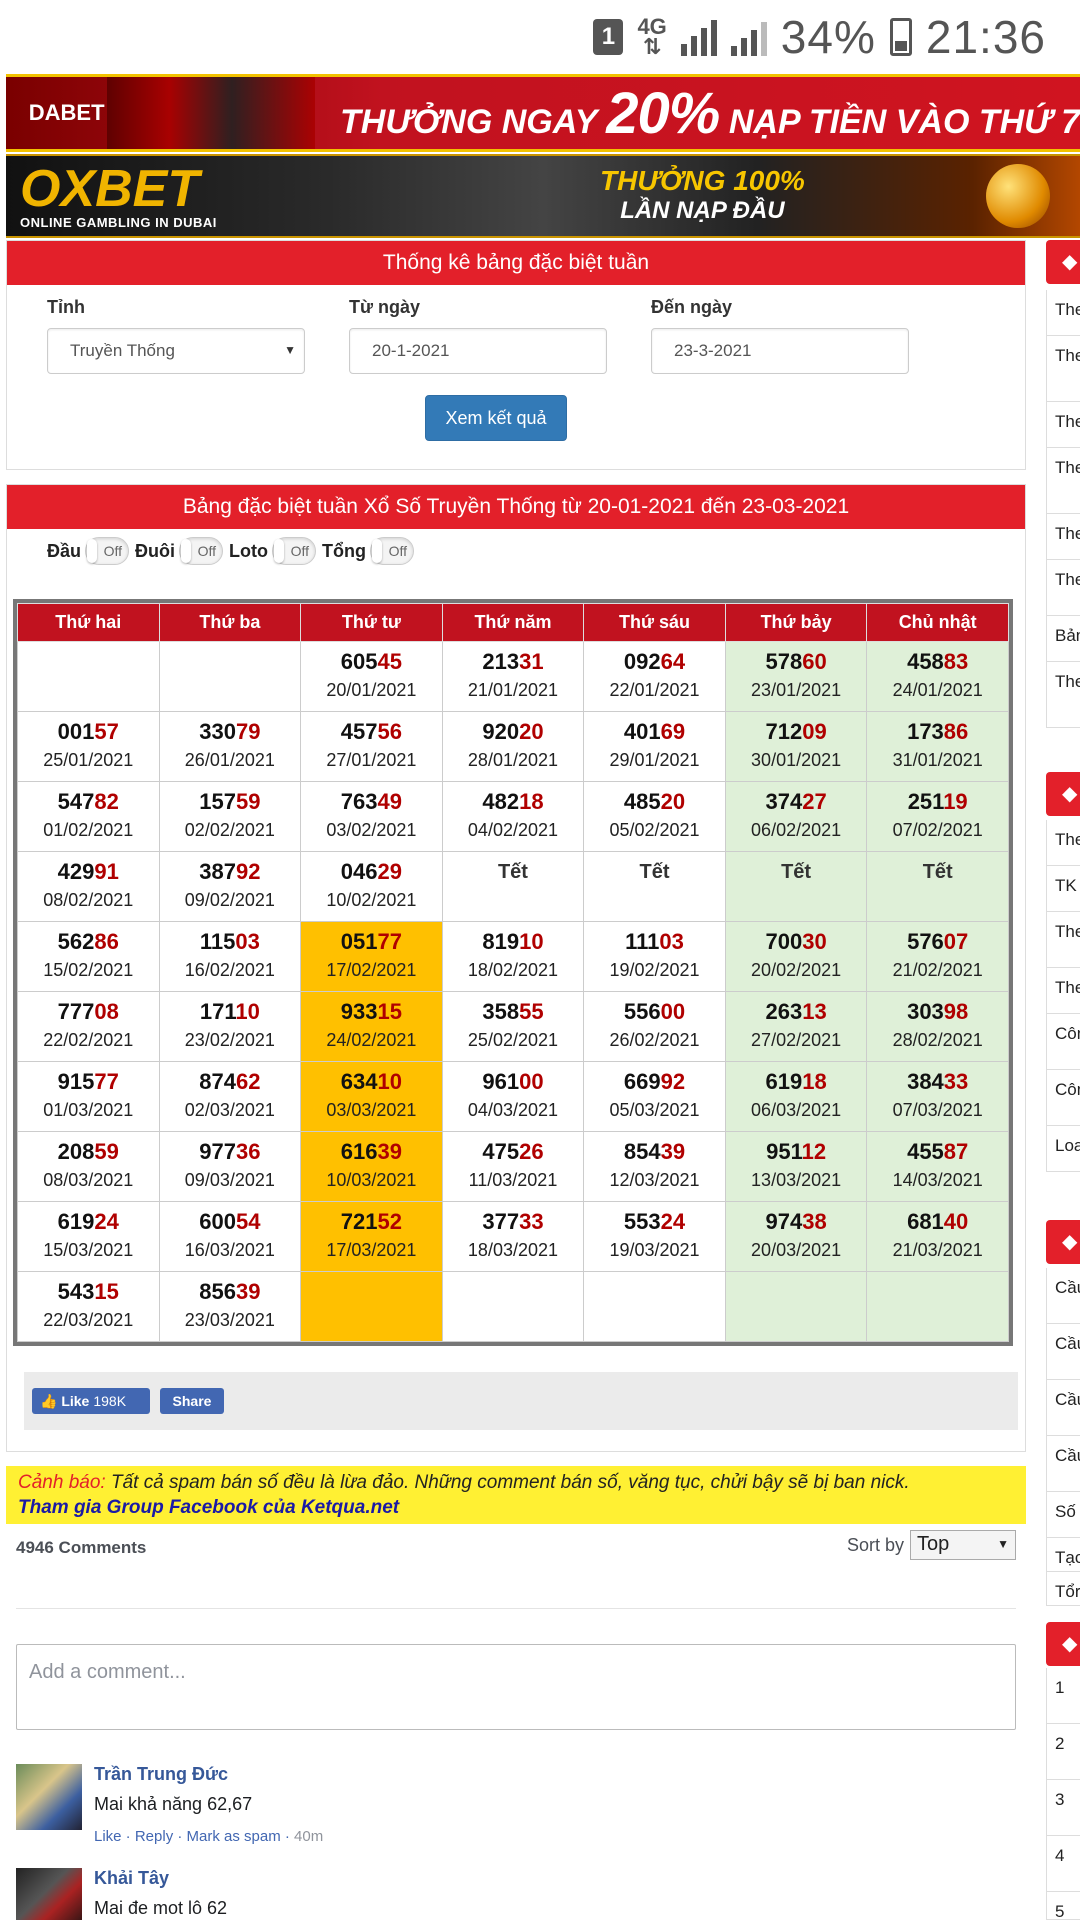  Describe the element at coordinates (937, 760) in the screenshot. I see `draw-date: 31/01/2021` at that location.